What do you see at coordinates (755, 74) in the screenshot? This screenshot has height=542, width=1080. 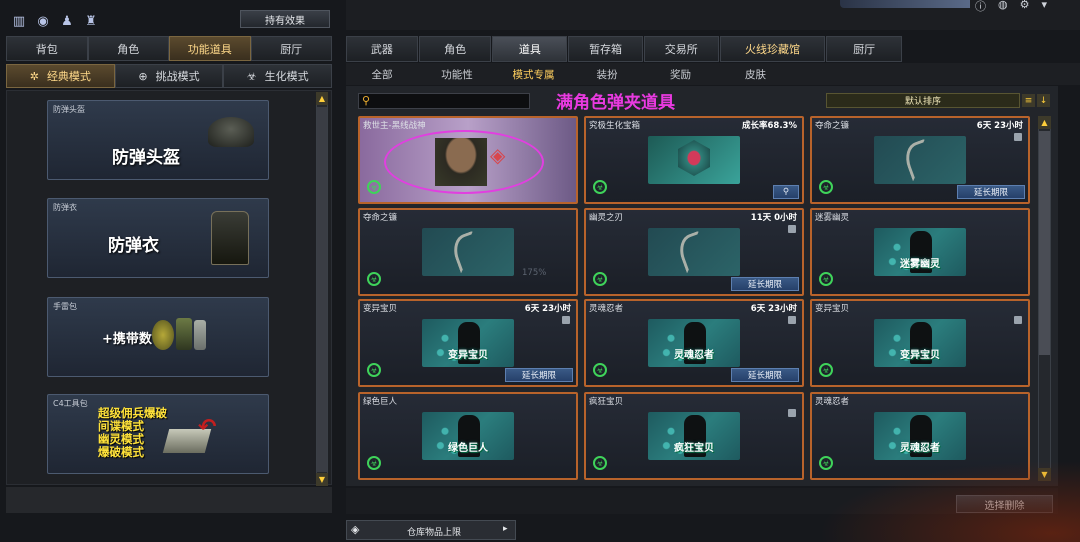 I see `subtab-skin: 皮肤` at bounding box center [755, 74].